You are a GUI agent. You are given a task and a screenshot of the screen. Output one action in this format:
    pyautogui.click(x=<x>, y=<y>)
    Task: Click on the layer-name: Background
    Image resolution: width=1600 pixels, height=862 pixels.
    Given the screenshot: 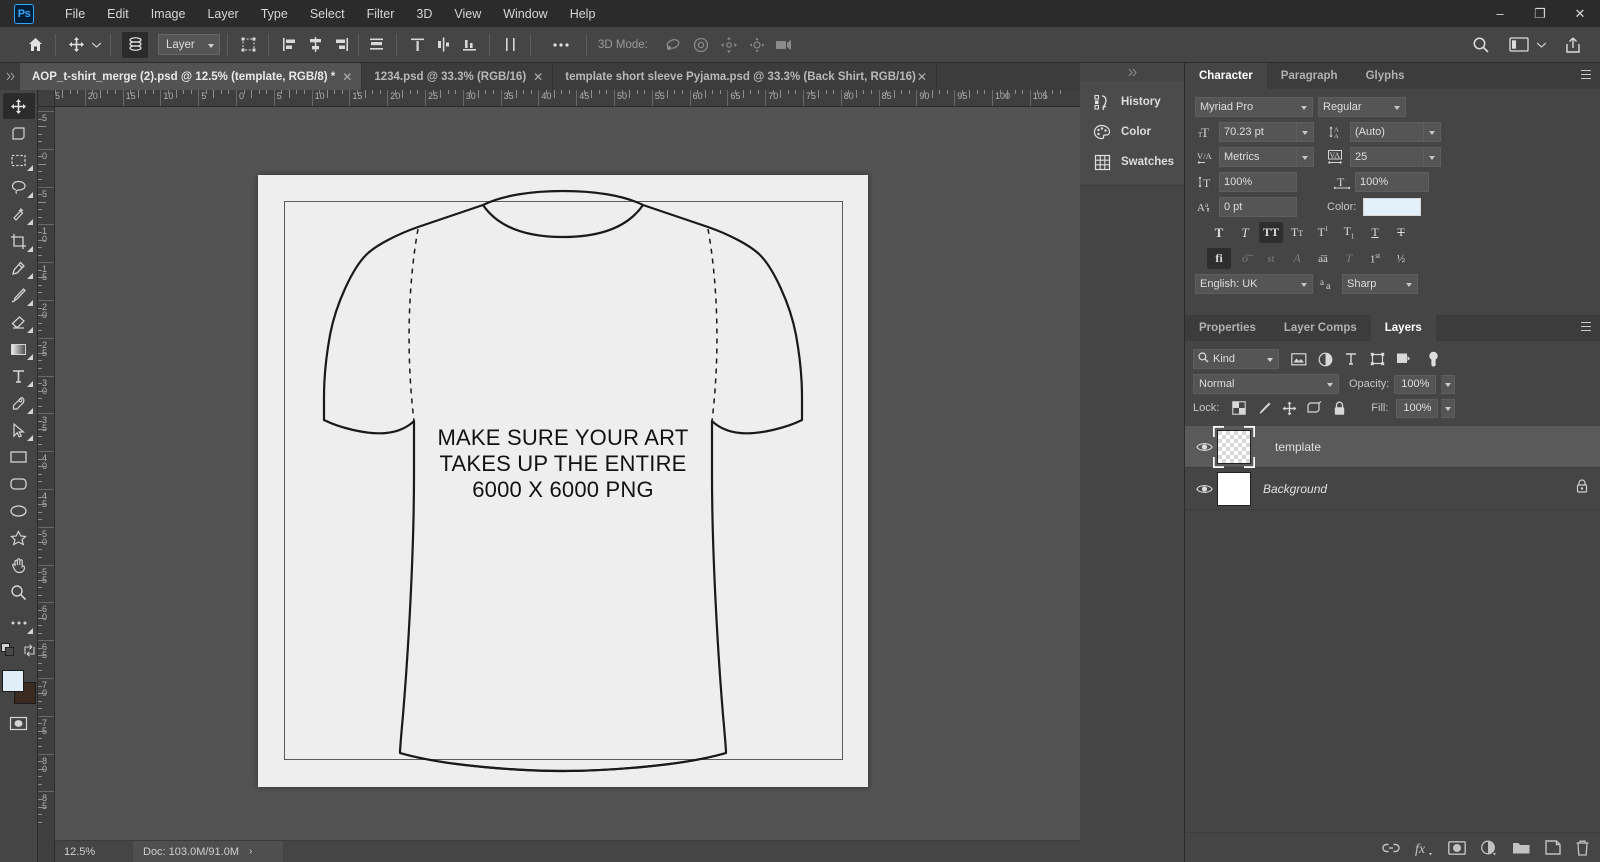 What is the action you would take?
    pyautogui.click(x=1295, y=489)
    